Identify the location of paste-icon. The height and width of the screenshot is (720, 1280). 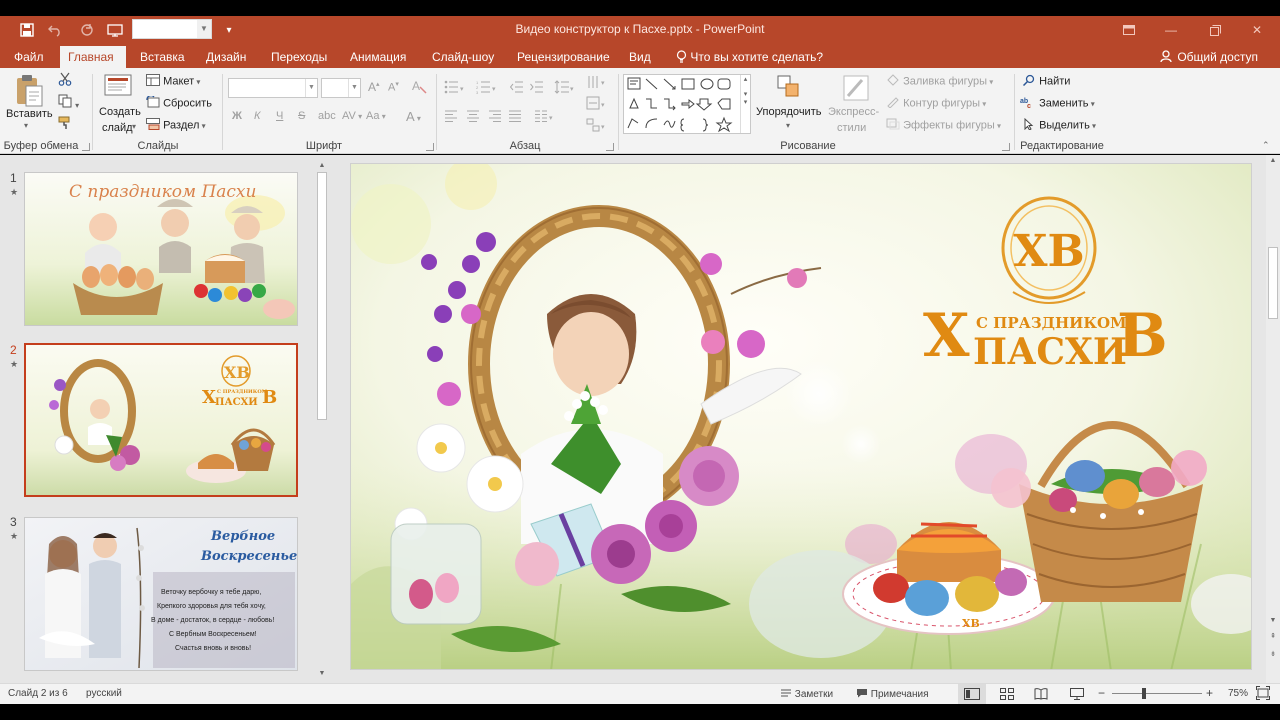
(29, 92).